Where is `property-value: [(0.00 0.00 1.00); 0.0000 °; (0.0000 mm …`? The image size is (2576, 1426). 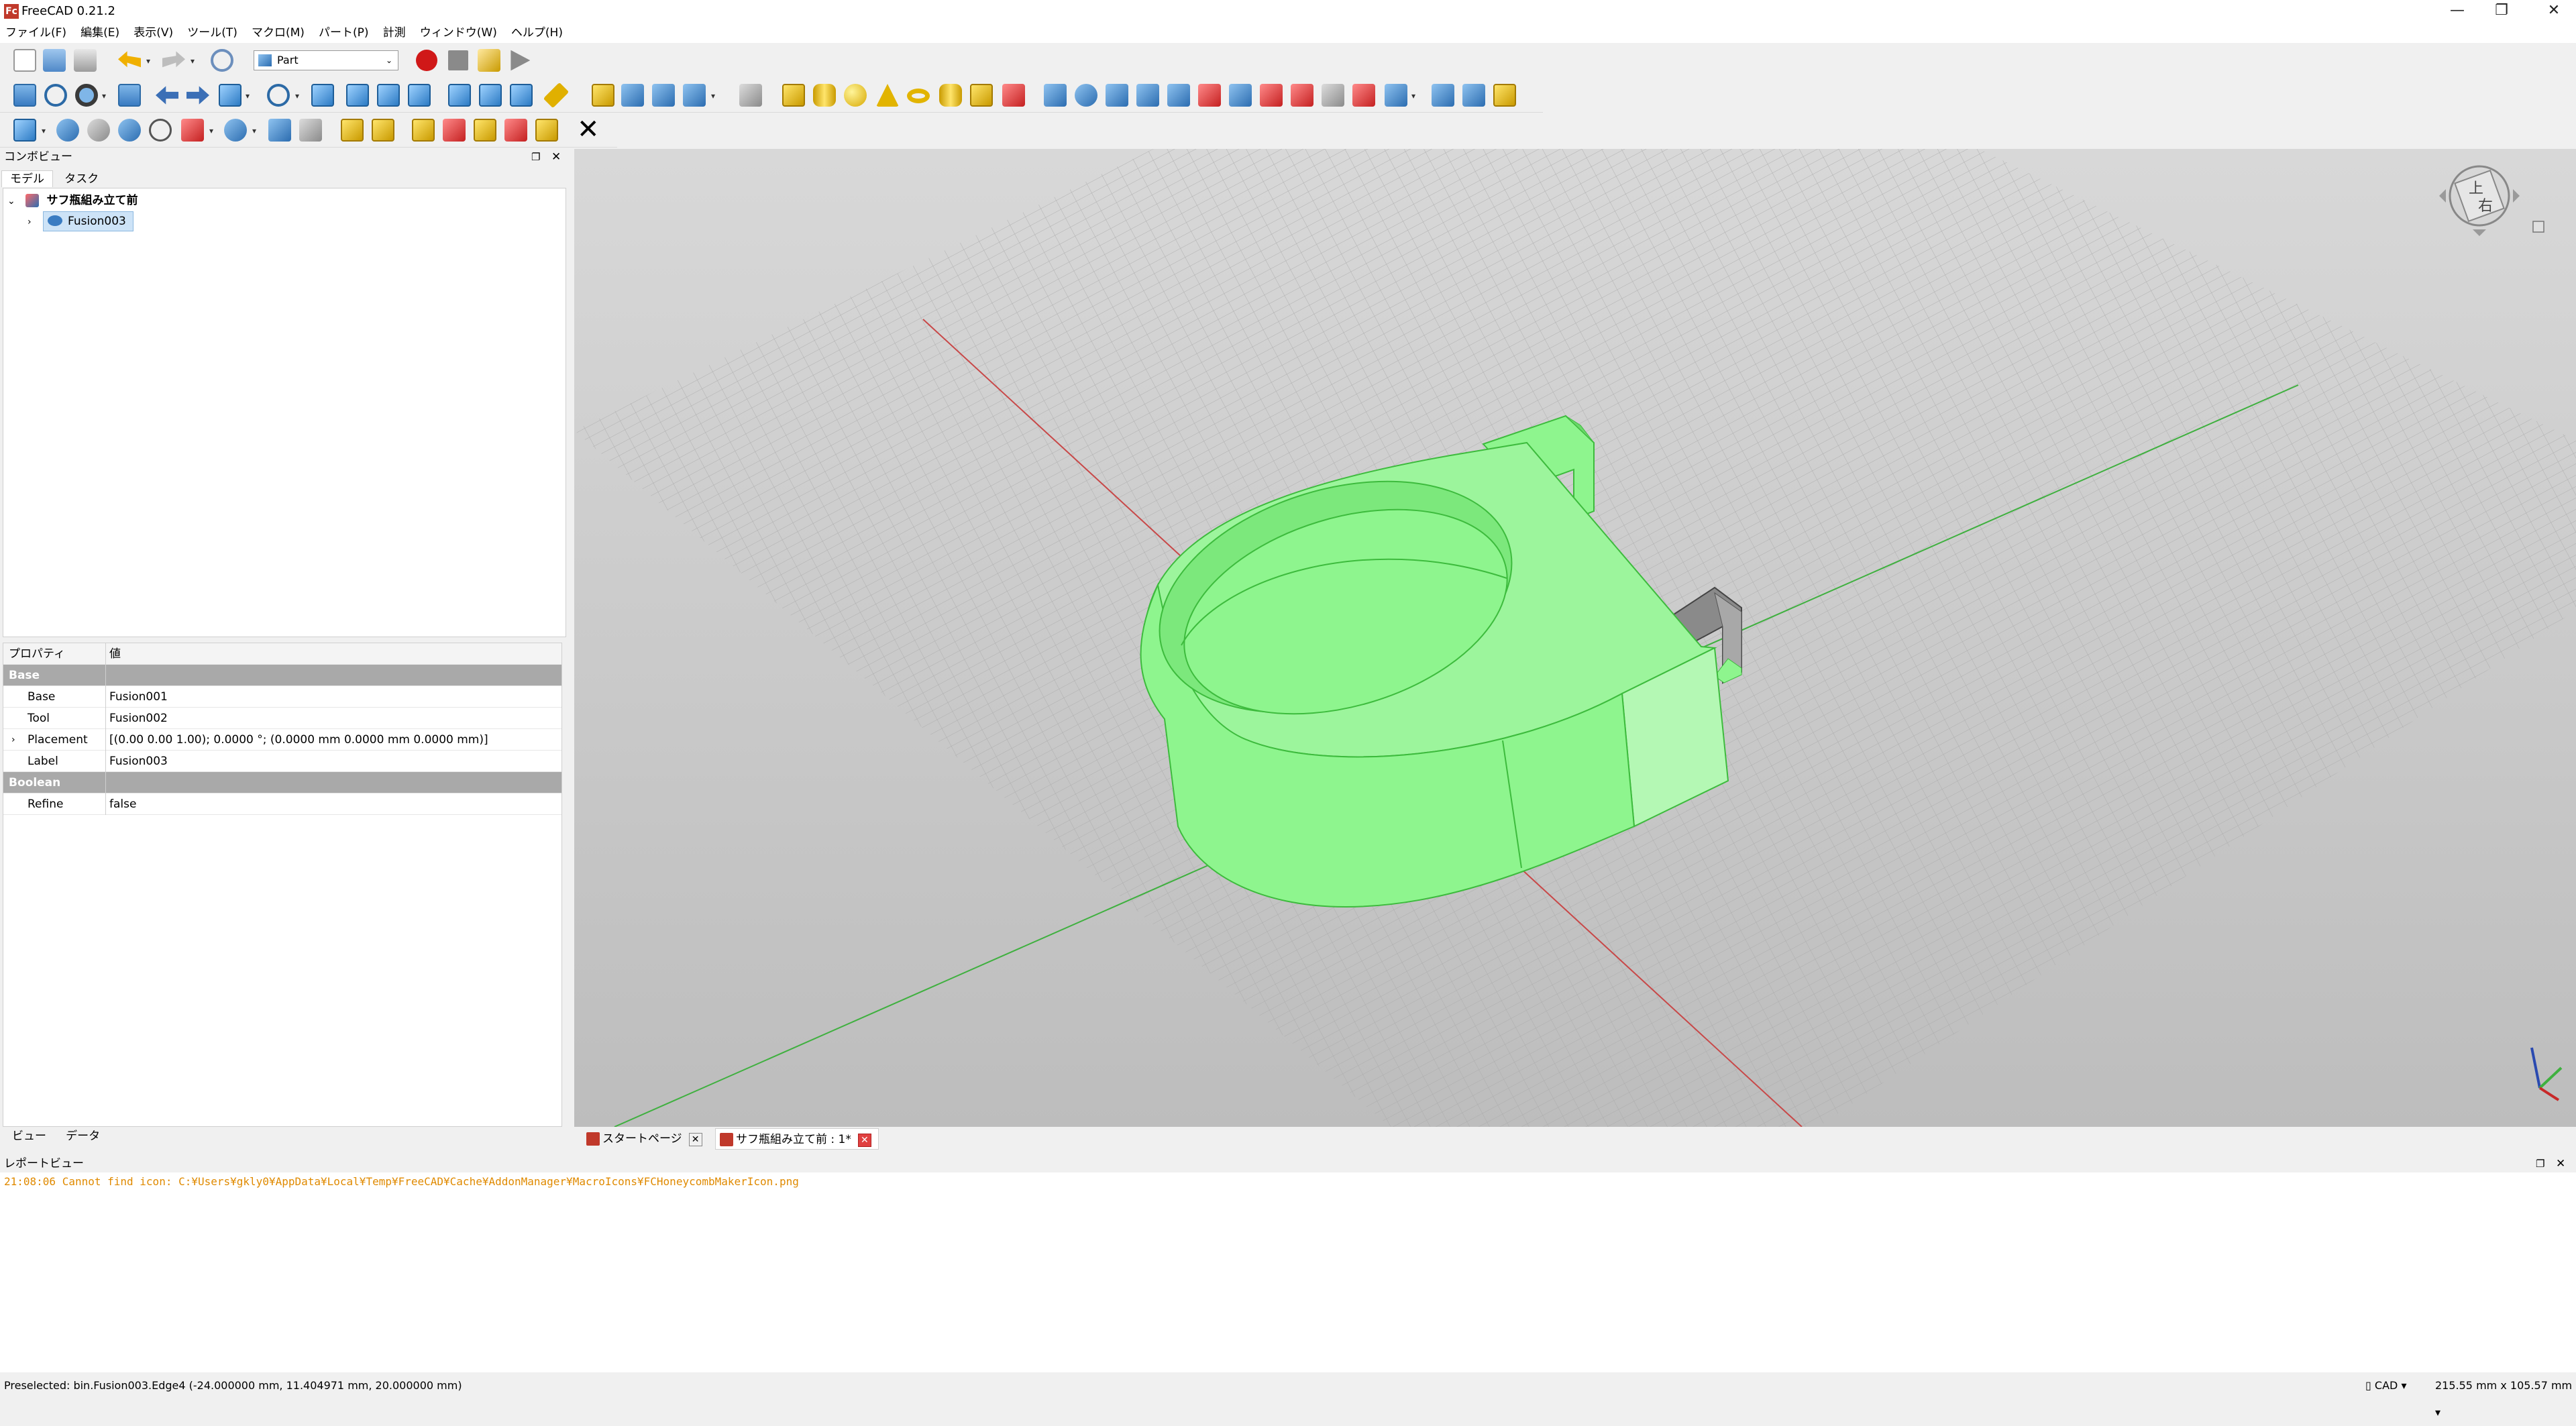
property-value: [(0.00 0.00 1.00); 0.0000 °; (0.0000 mm … is located at coordinates (298, 740).